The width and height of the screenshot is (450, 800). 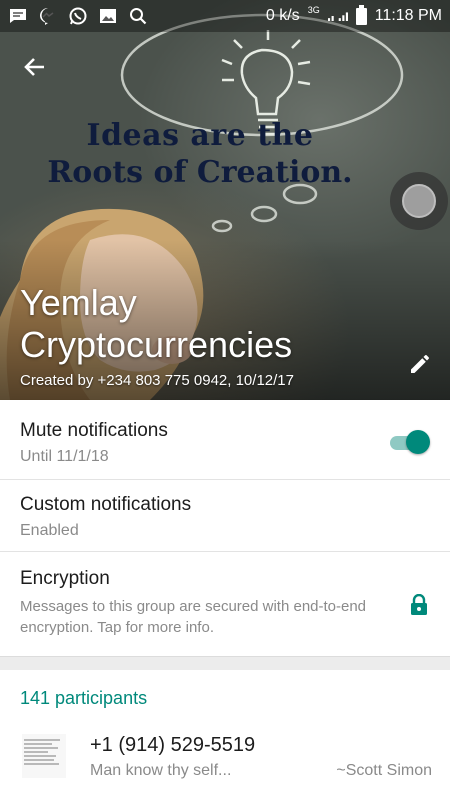 What do you see at coordinates (313, 10) in the screenshot?
I see `network-type: 3G` at bounding box center [313, 10].